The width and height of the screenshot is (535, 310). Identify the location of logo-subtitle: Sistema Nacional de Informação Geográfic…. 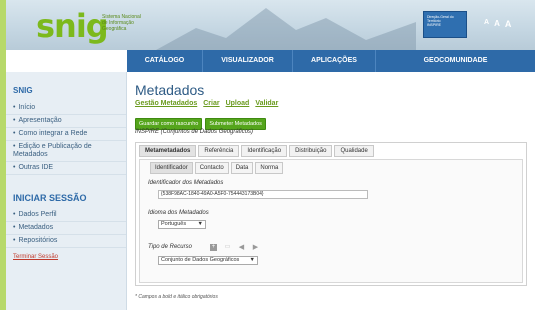
(121, 23).